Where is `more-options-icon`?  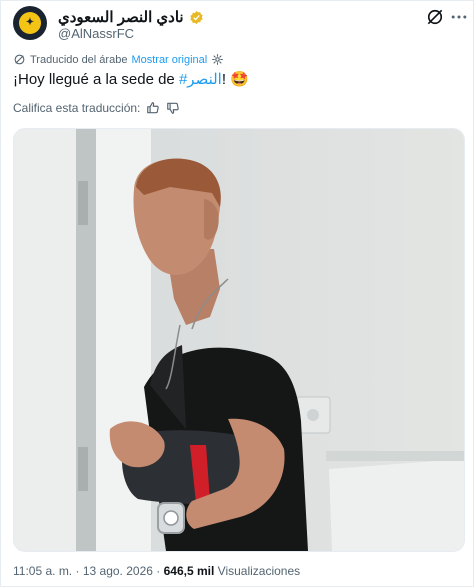 more-options-icon is located at coordinates (459, 17).